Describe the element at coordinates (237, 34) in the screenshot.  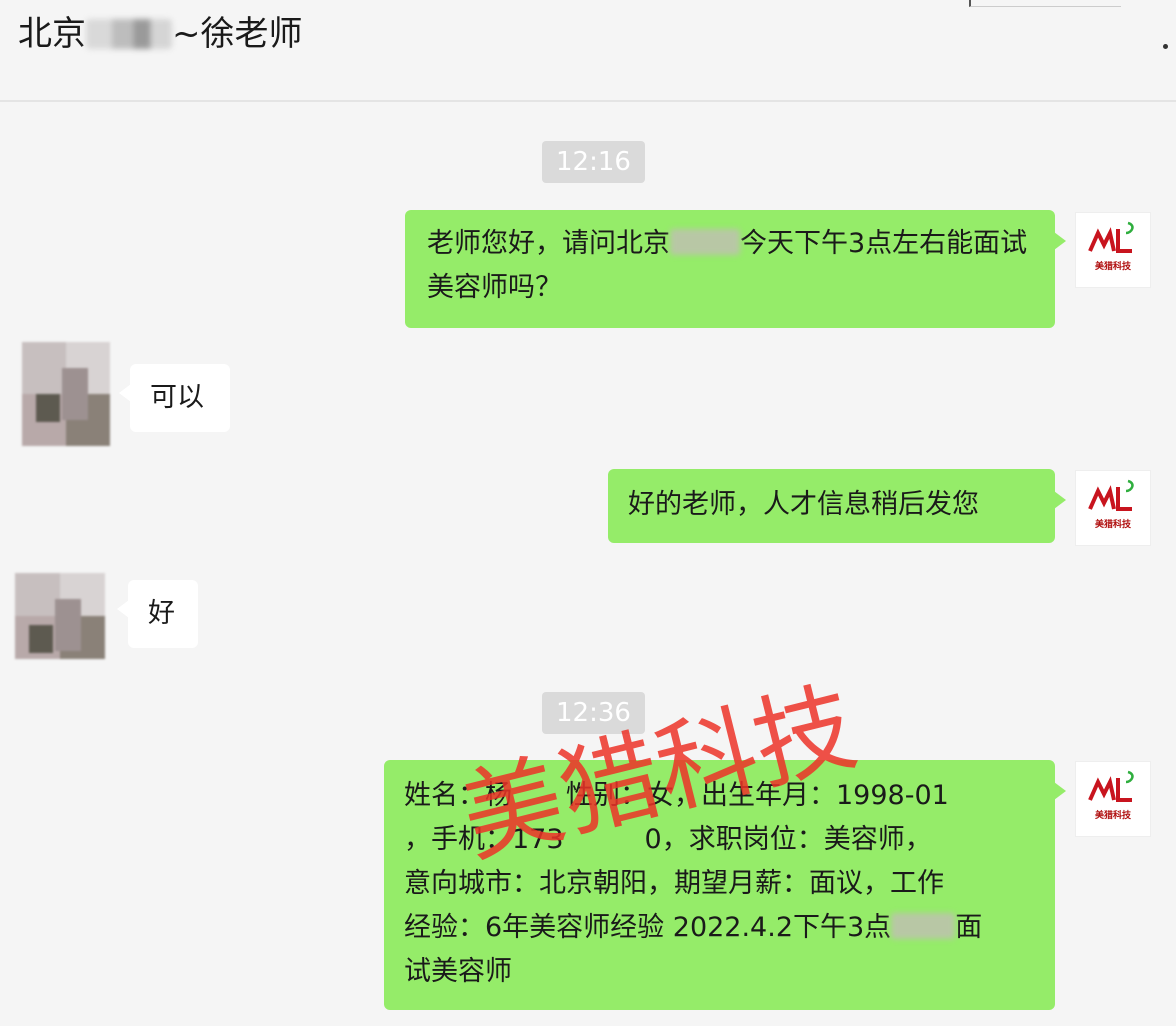
I see `chat-title-suffix: ~徐老师` at that location.